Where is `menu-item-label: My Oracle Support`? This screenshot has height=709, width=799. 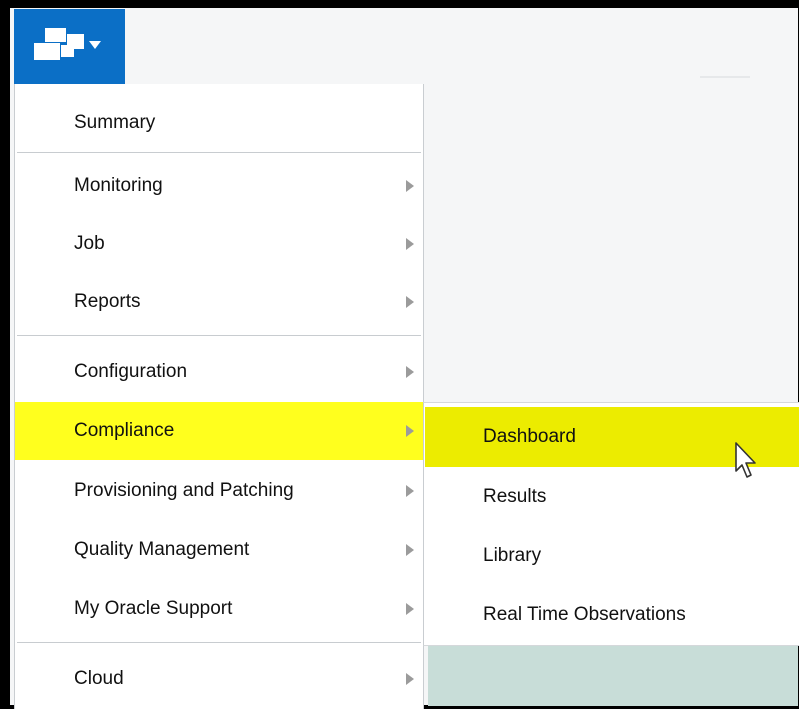 menu-item-label: My Oracle Support is located at coordinates (153, 608).